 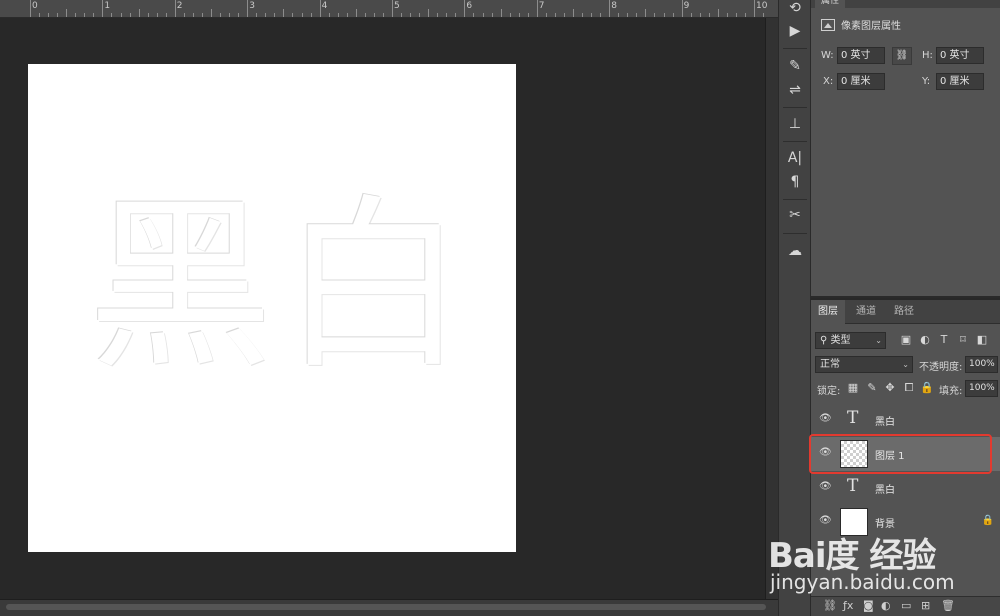 I want to click on adjustment-layer-icon: ◐, so click(x=886, y=605).